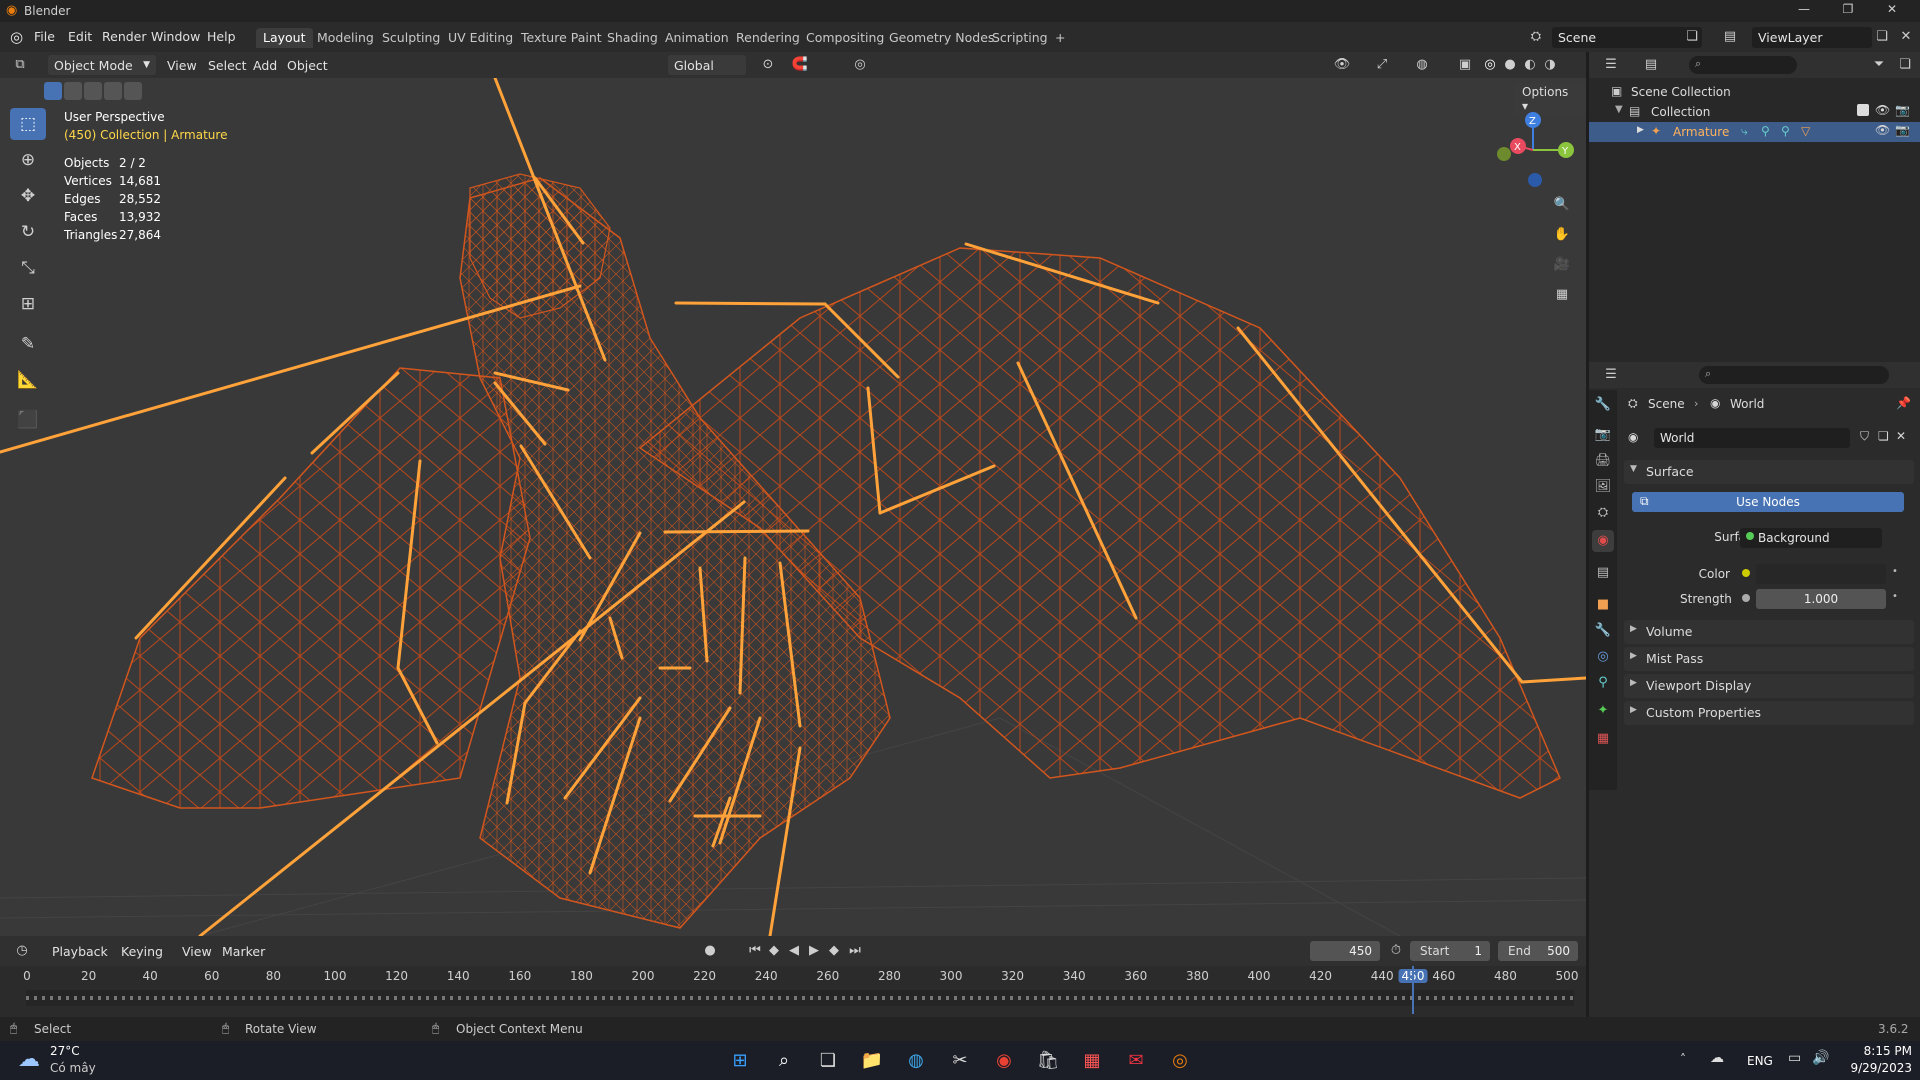  I want to click on wireframe-shading-icon: ◎, so click(1490, 65).